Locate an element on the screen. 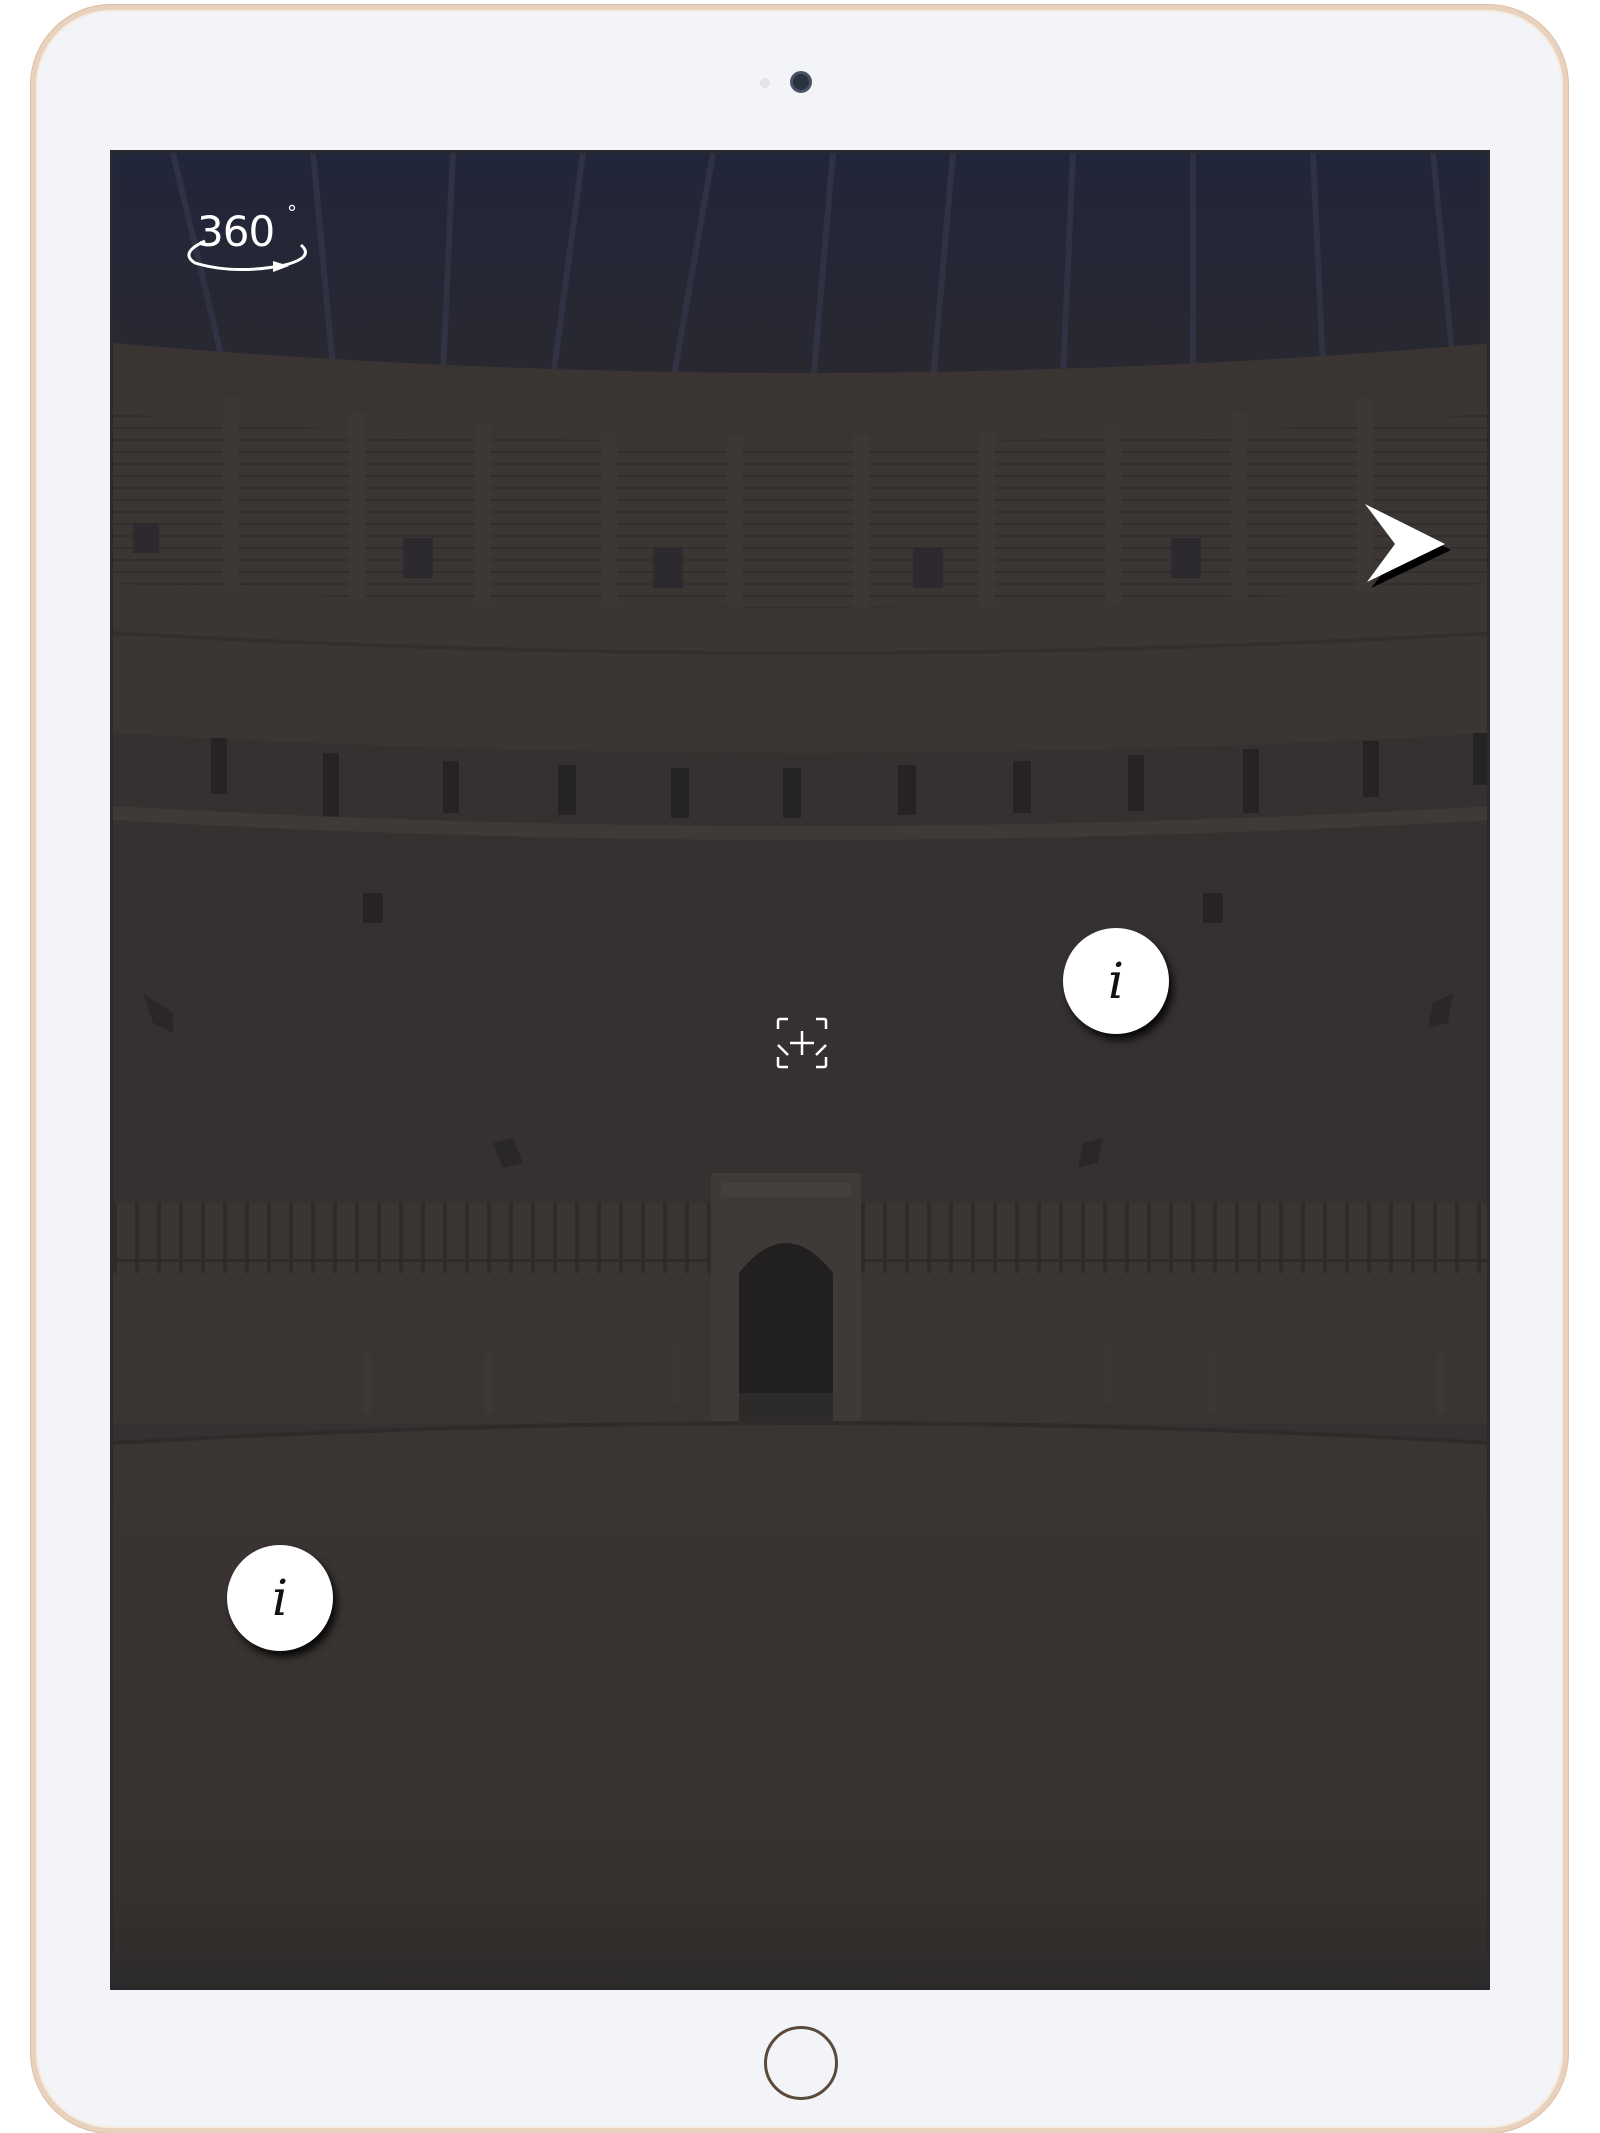 This screenshot has width=1600, height=2133. rotate-arrow-icon is located at coordinates (247, 255).